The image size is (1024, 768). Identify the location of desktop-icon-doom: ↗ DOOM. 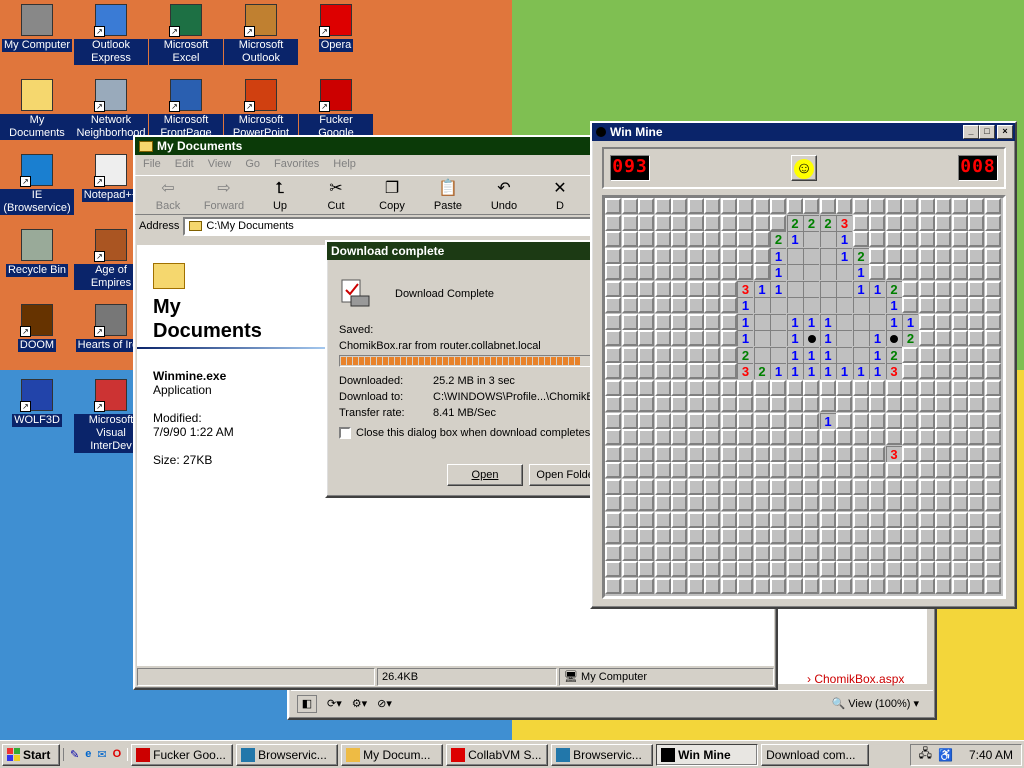
(37, 328).